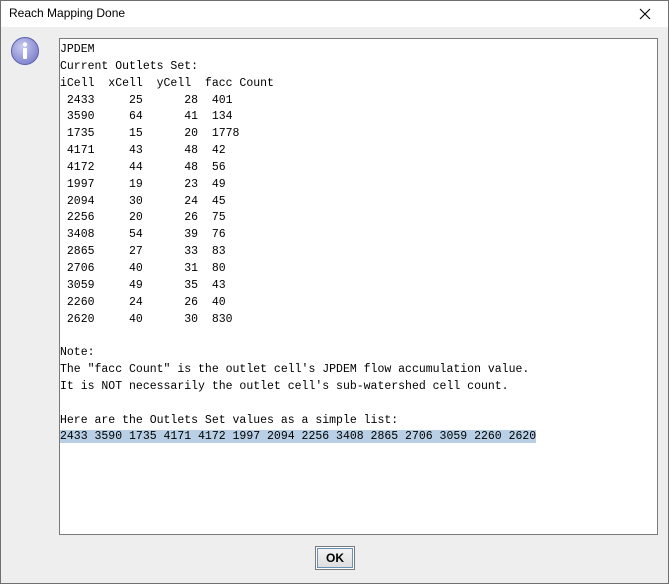 The width and height of the screenshot is (669, 584). What do you see at coordinates (212, 268) in the screenshot?
I see `cell-facc: 80` at bounding box center [212, 268].